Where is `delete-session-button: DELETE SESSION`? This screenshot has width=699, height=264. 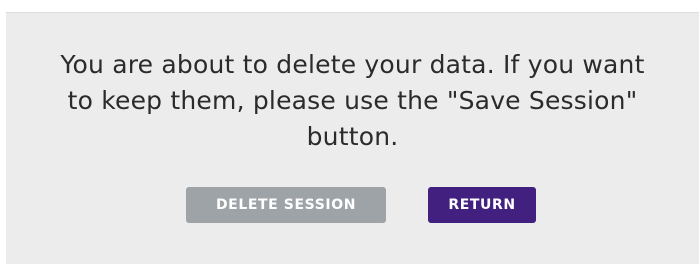
delete-session-button: DELETE SESSION is located at coordinates (286, 205).